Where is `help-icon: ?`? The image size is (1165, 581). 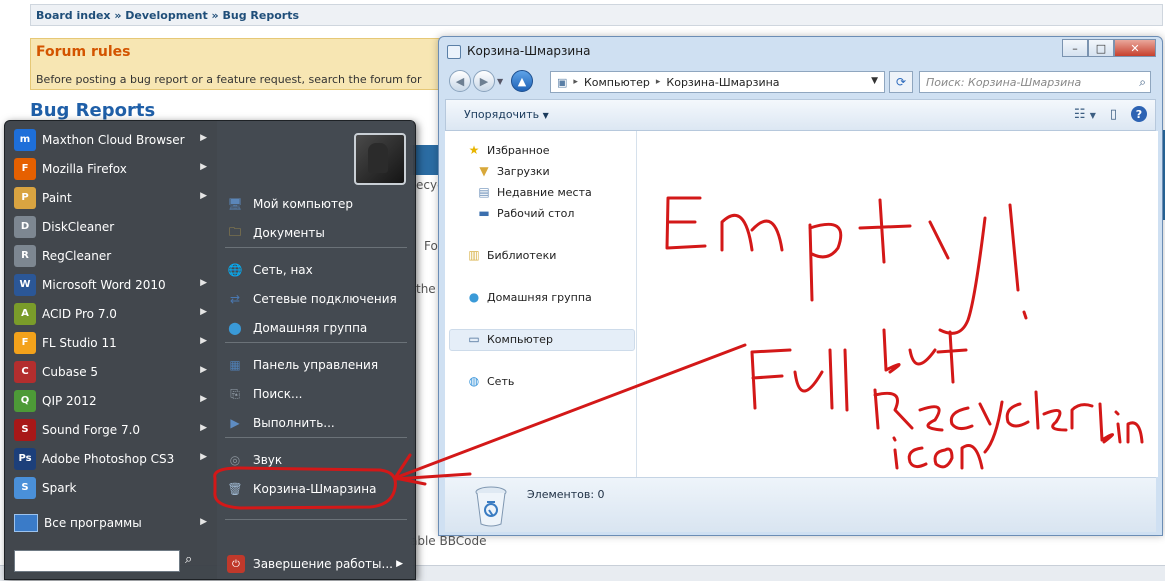
help-icon: ? is located at coordinates (1139, 114).